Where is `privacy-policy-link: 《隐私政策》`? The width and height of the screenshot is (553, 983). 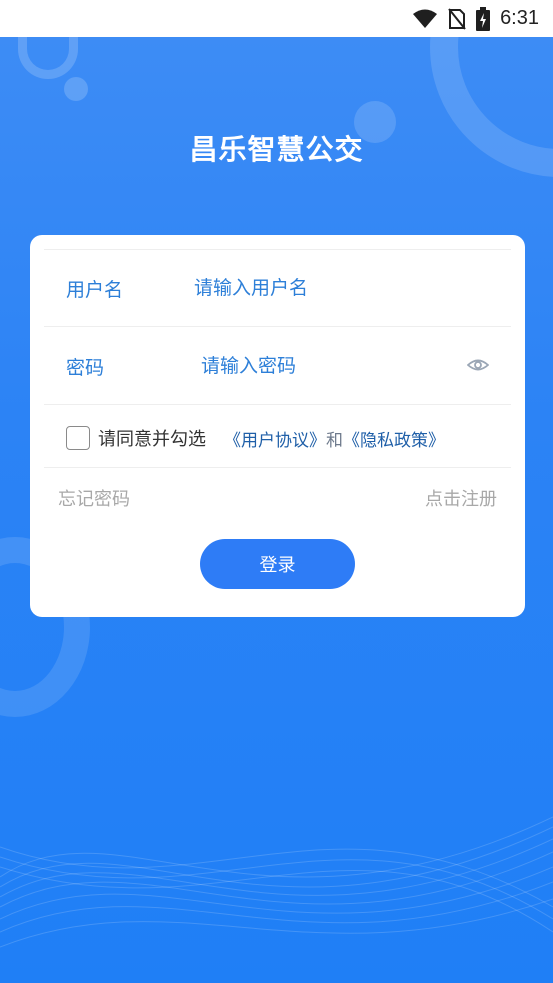 privacy-policy-link: 《隐私政策》 is located at coordinates (394, 438).